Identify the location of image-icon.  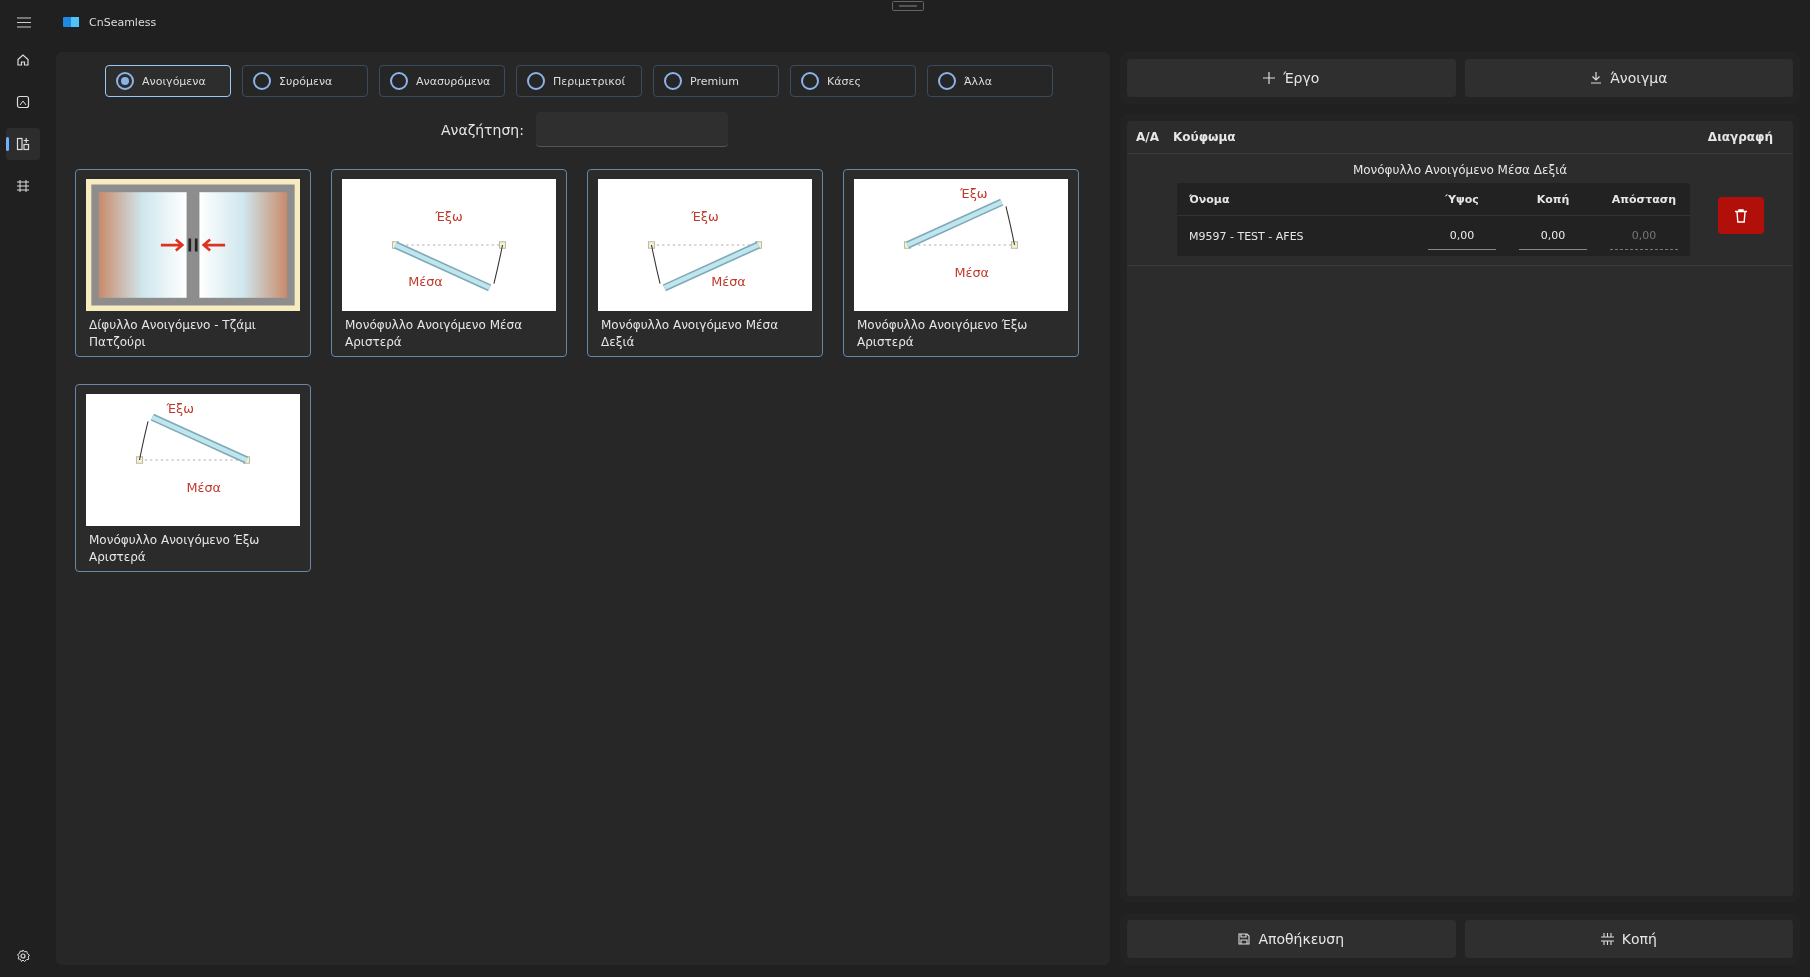
(23, 102).